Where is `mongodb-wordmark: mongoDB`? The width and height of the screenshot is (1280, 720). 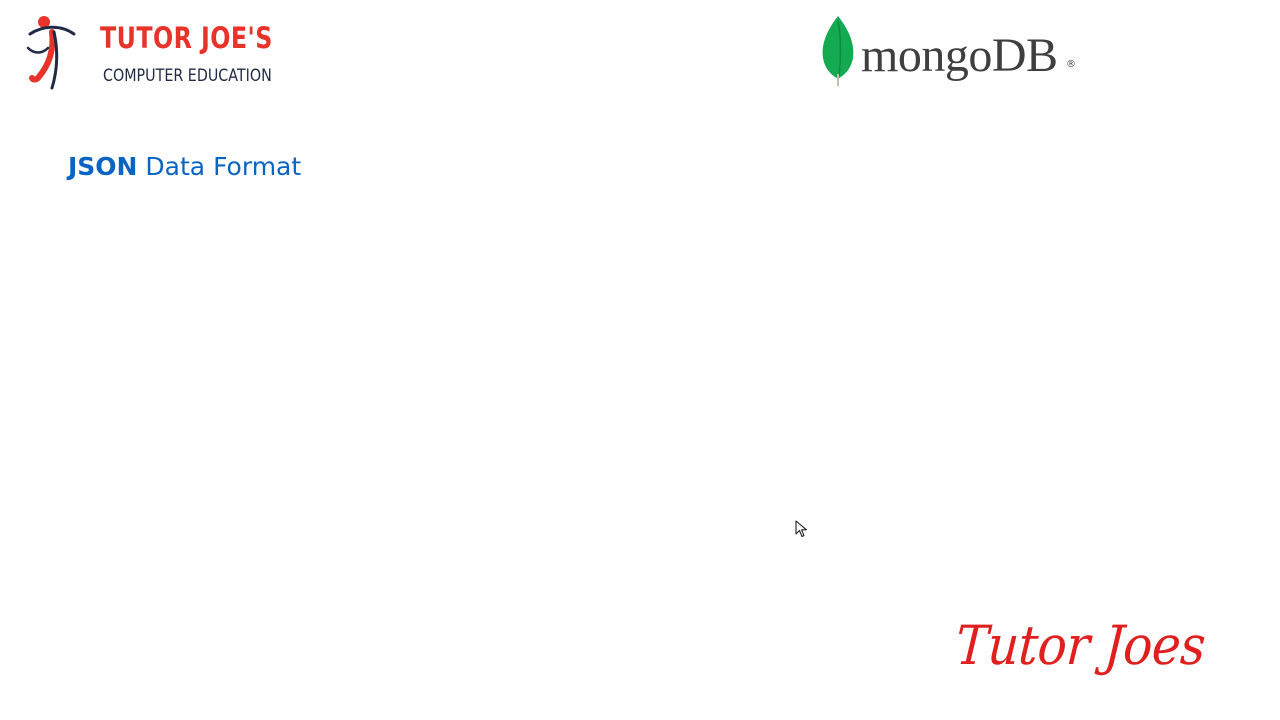 mongodb-wordmark: mongoDB is located at coordinates (959, 55).